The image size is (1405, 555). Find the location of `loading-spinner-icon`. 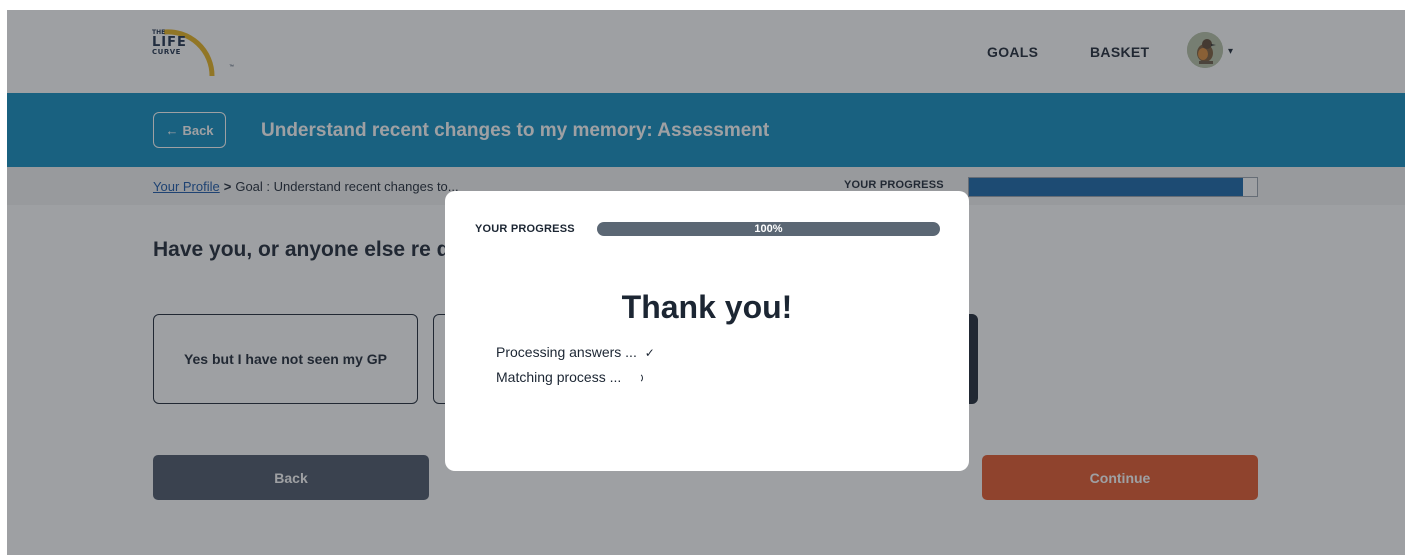

loading-spinner-icon is located at coordinates (638, 378).